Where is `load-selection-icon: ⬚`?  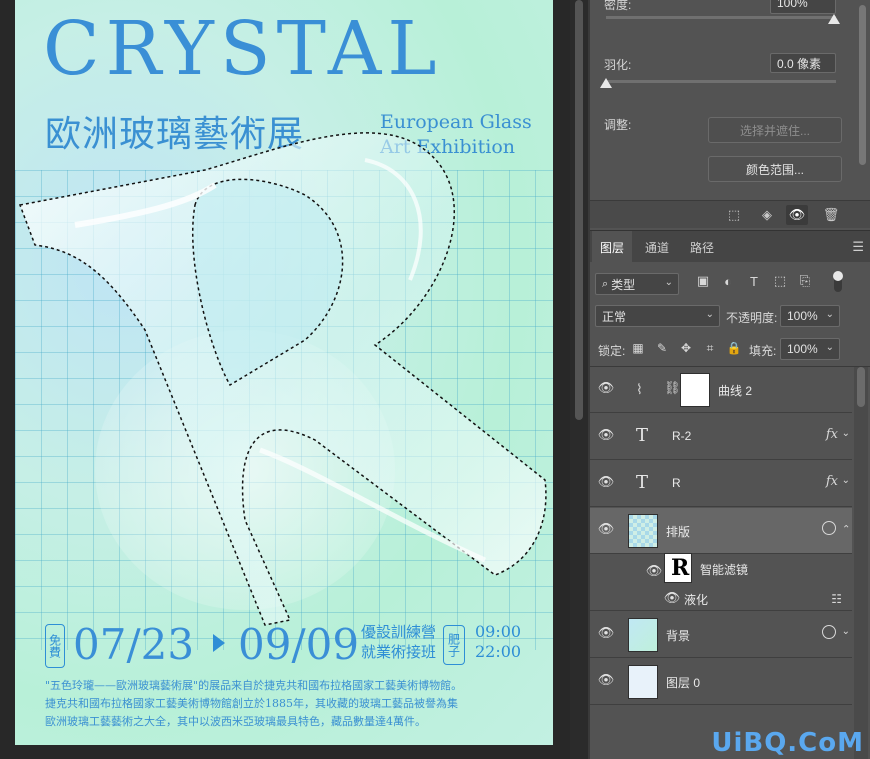
load-selection-icon: ⬚ is located at coordinates (734, 215).